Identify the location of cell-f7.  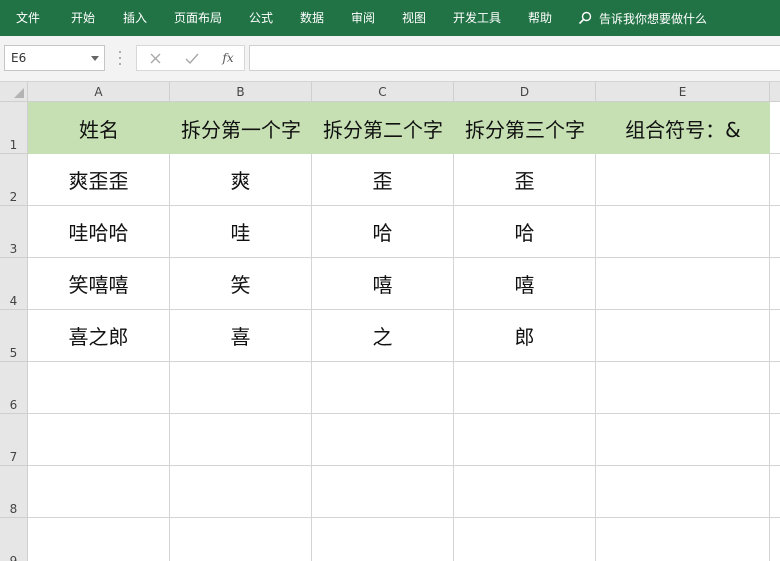
(775, 440).